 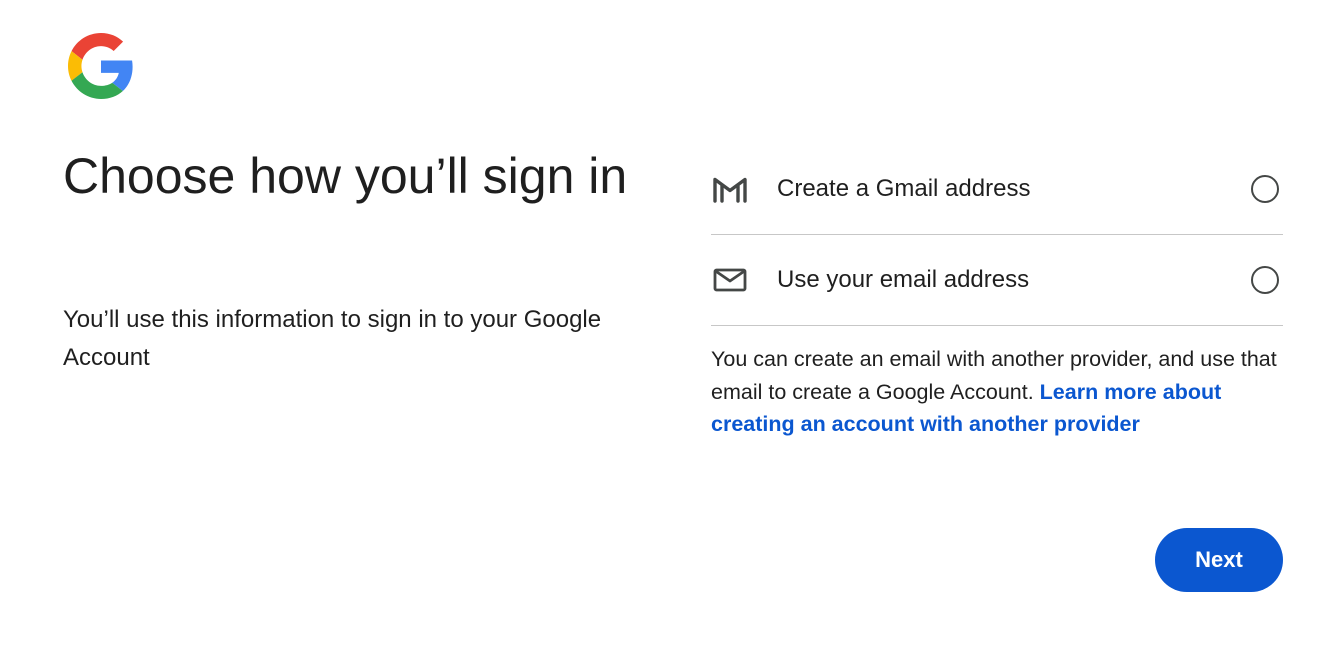 What do you see at coordinates (731, 280) in the screenshot?
I see `mail-icon` at bounding box center [731, 280].